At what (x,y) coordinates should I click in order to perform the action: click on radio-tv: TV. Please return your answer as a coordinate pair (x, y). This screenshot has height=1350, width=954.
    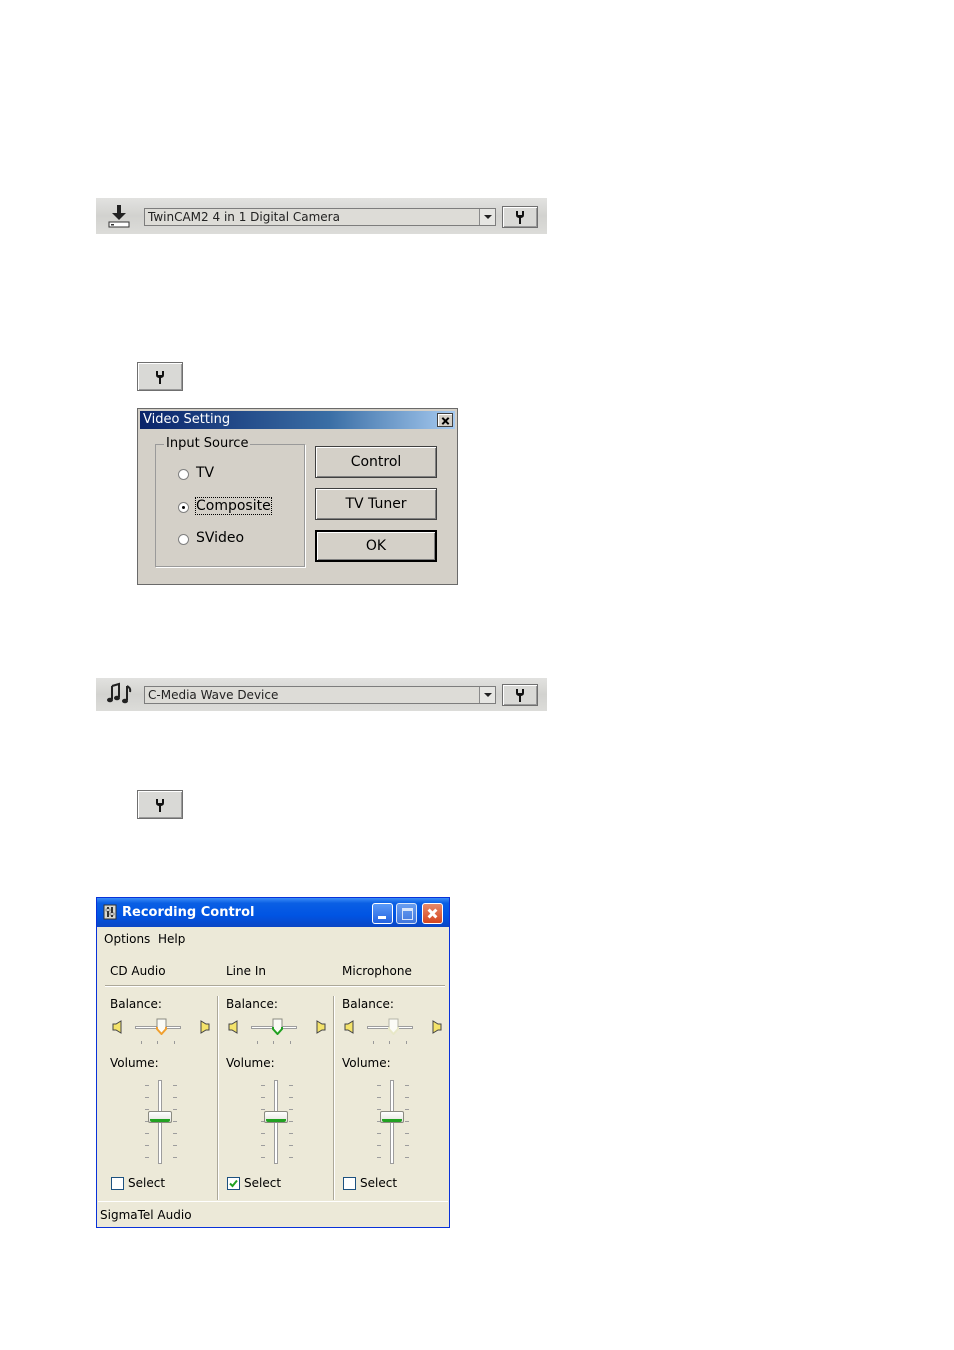
    Looking at the image, I should click on (227, 474).